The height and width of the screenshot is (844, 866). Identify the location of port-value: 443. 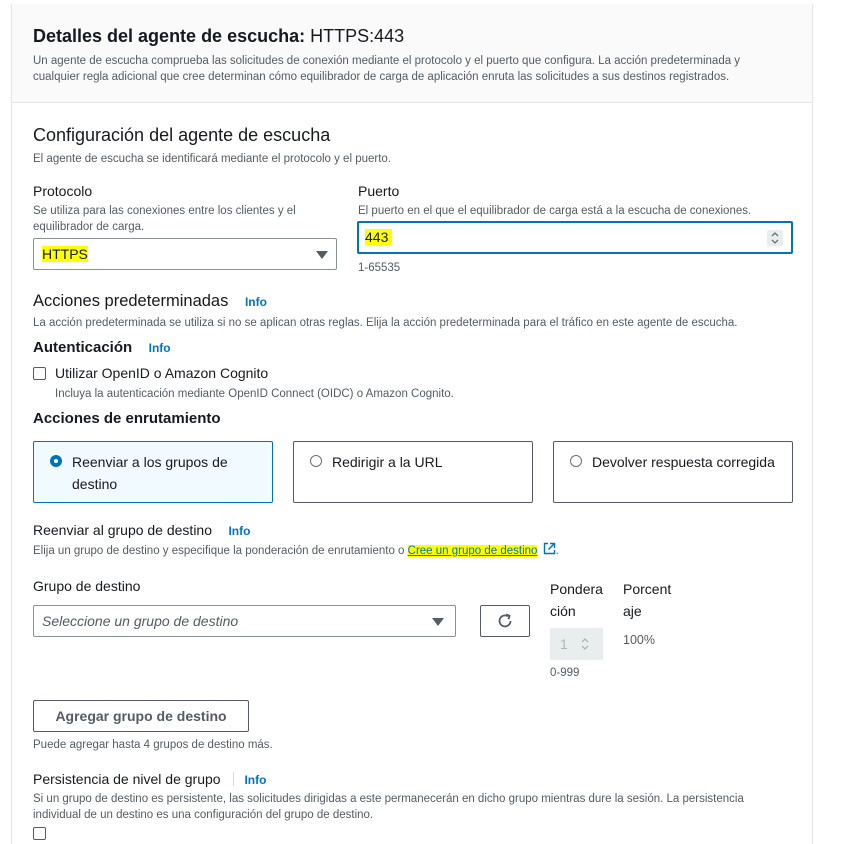
(379, 237).